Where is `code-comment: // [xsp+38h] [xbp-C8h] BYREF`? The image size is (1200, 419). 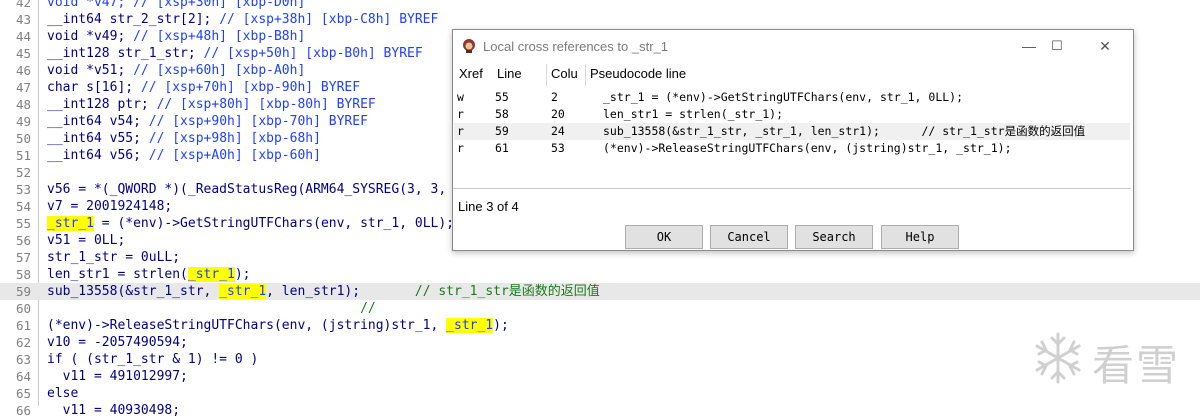 code-comment: // [xsp+38h] [xbp-C8h] BYREF is located at coordinates (329, 19).